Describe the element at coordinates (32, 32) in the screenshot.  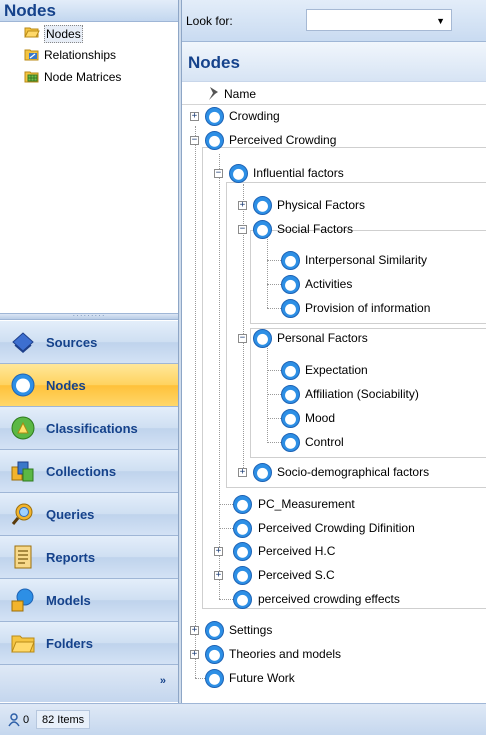
I see `folder-open-icon` at that location.